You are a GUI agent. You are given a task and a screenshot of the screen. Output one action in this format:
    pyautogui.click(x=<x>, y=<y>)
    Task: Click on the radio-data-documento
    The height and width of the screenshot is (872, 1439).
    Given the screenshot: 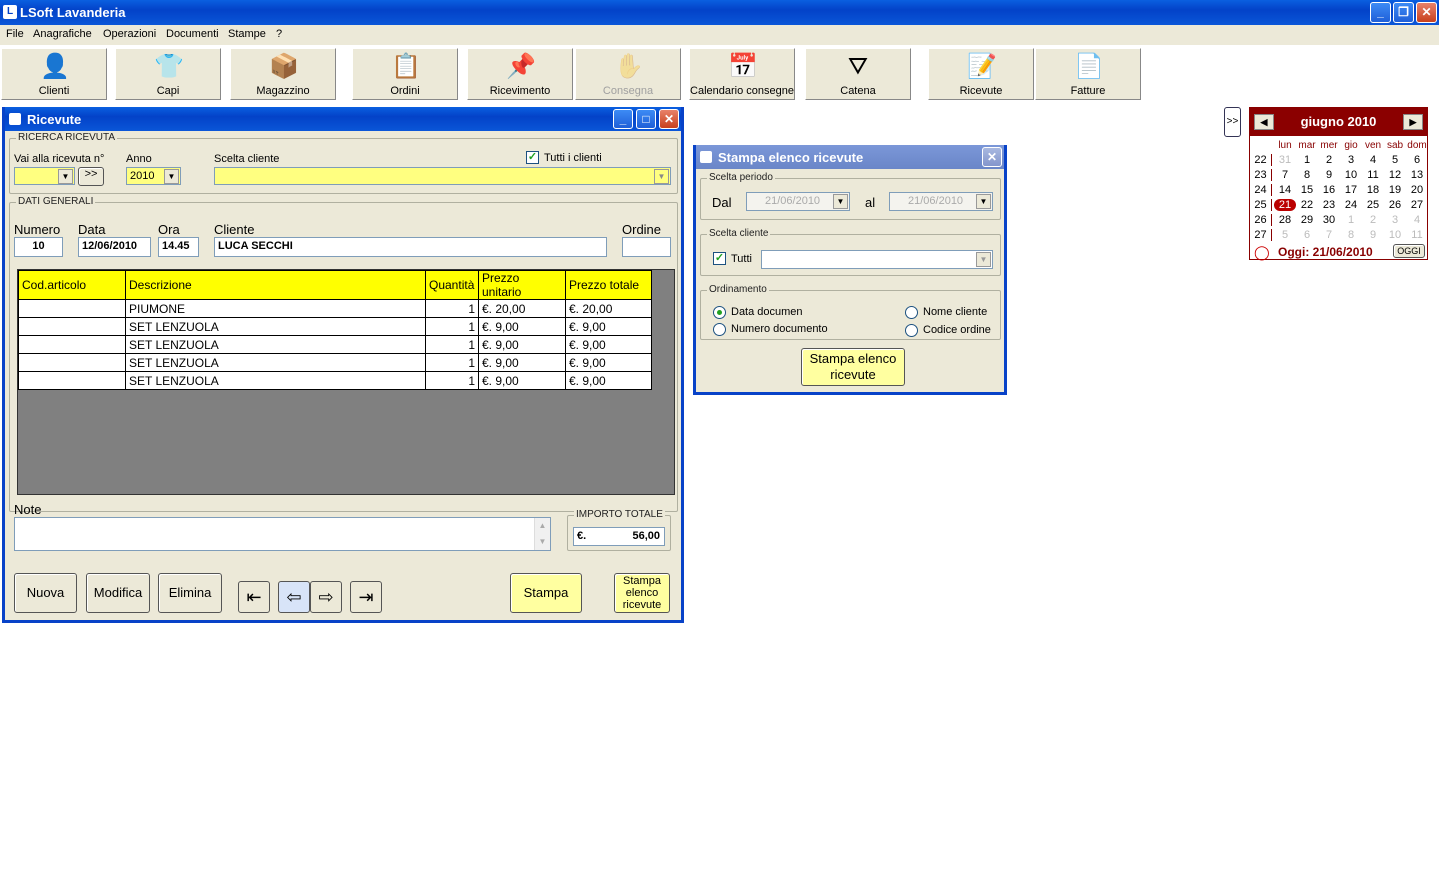 What is the action you would take?
    pyautogui.click(x=719, y=312)
    